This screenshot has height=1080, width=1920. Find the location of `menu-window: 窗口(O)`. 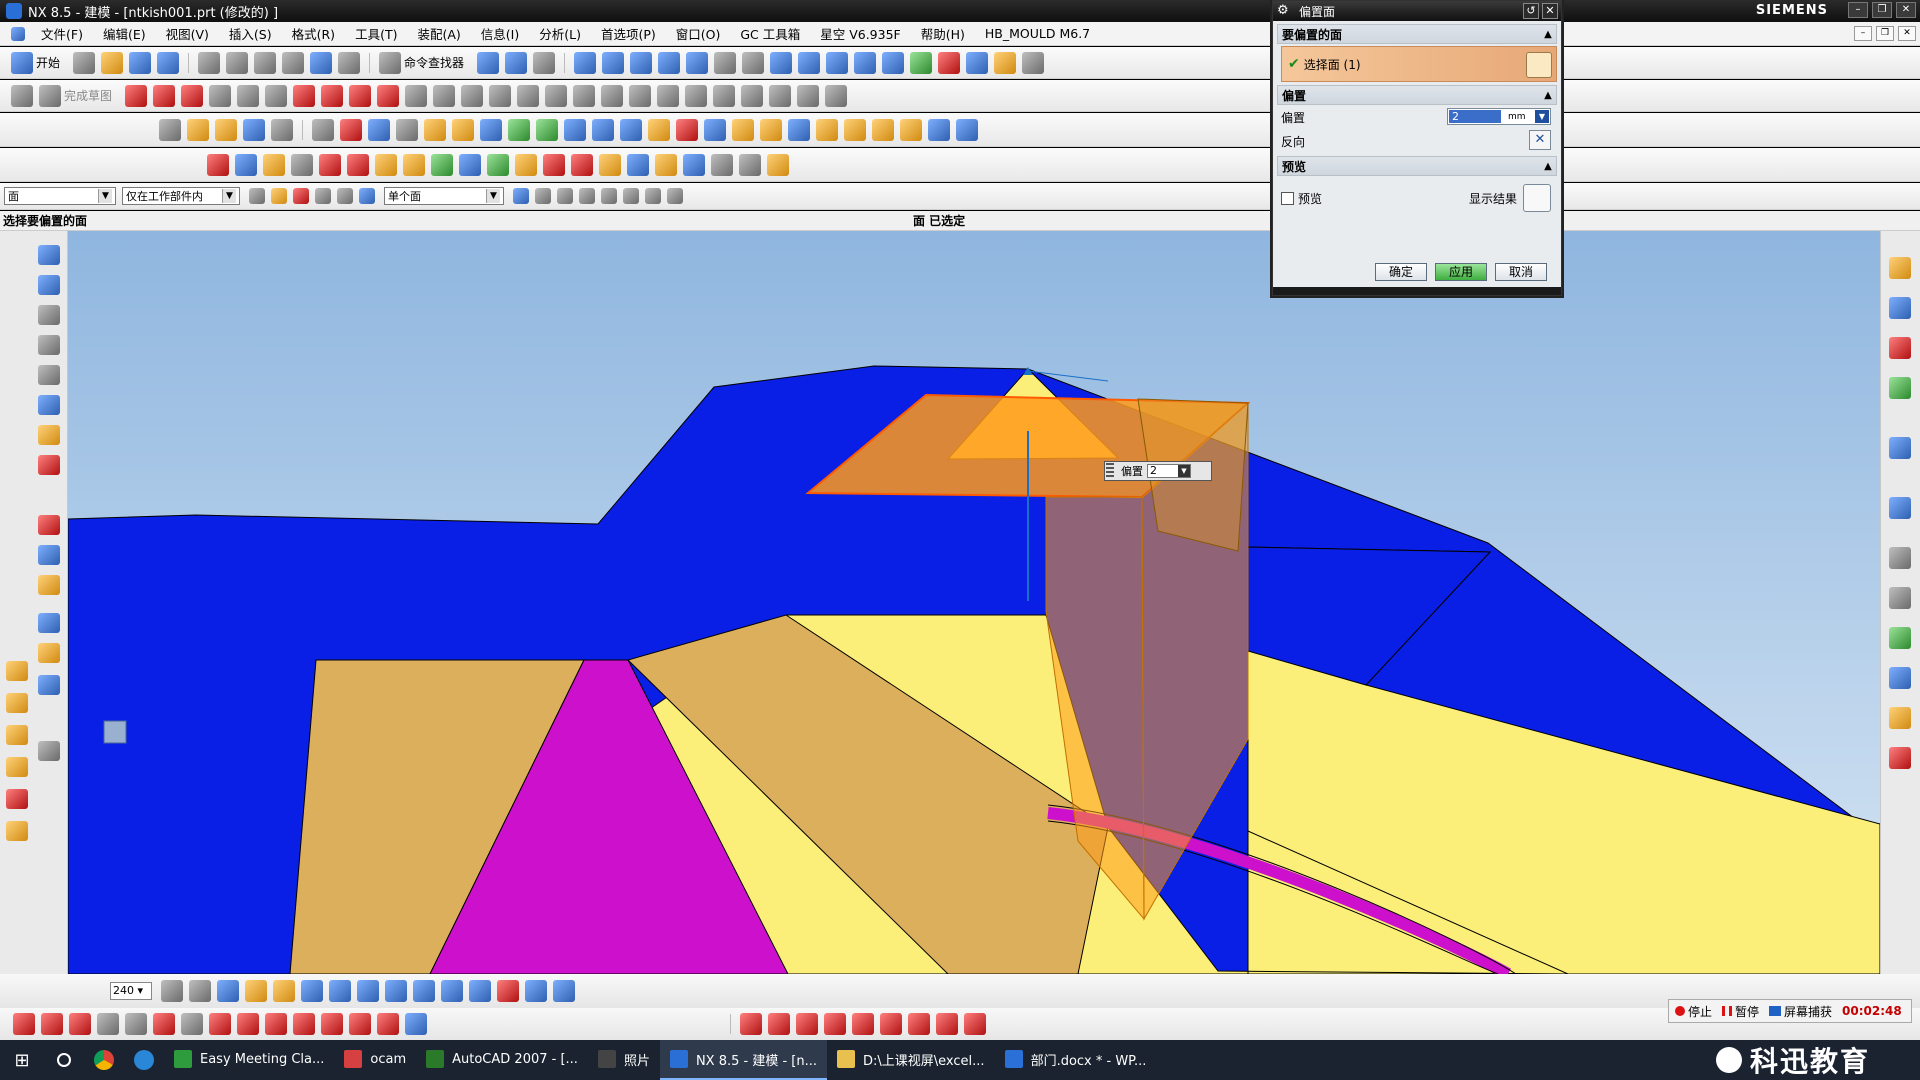

menu-window: 窗口(O) is located at coordinates (698, 33).